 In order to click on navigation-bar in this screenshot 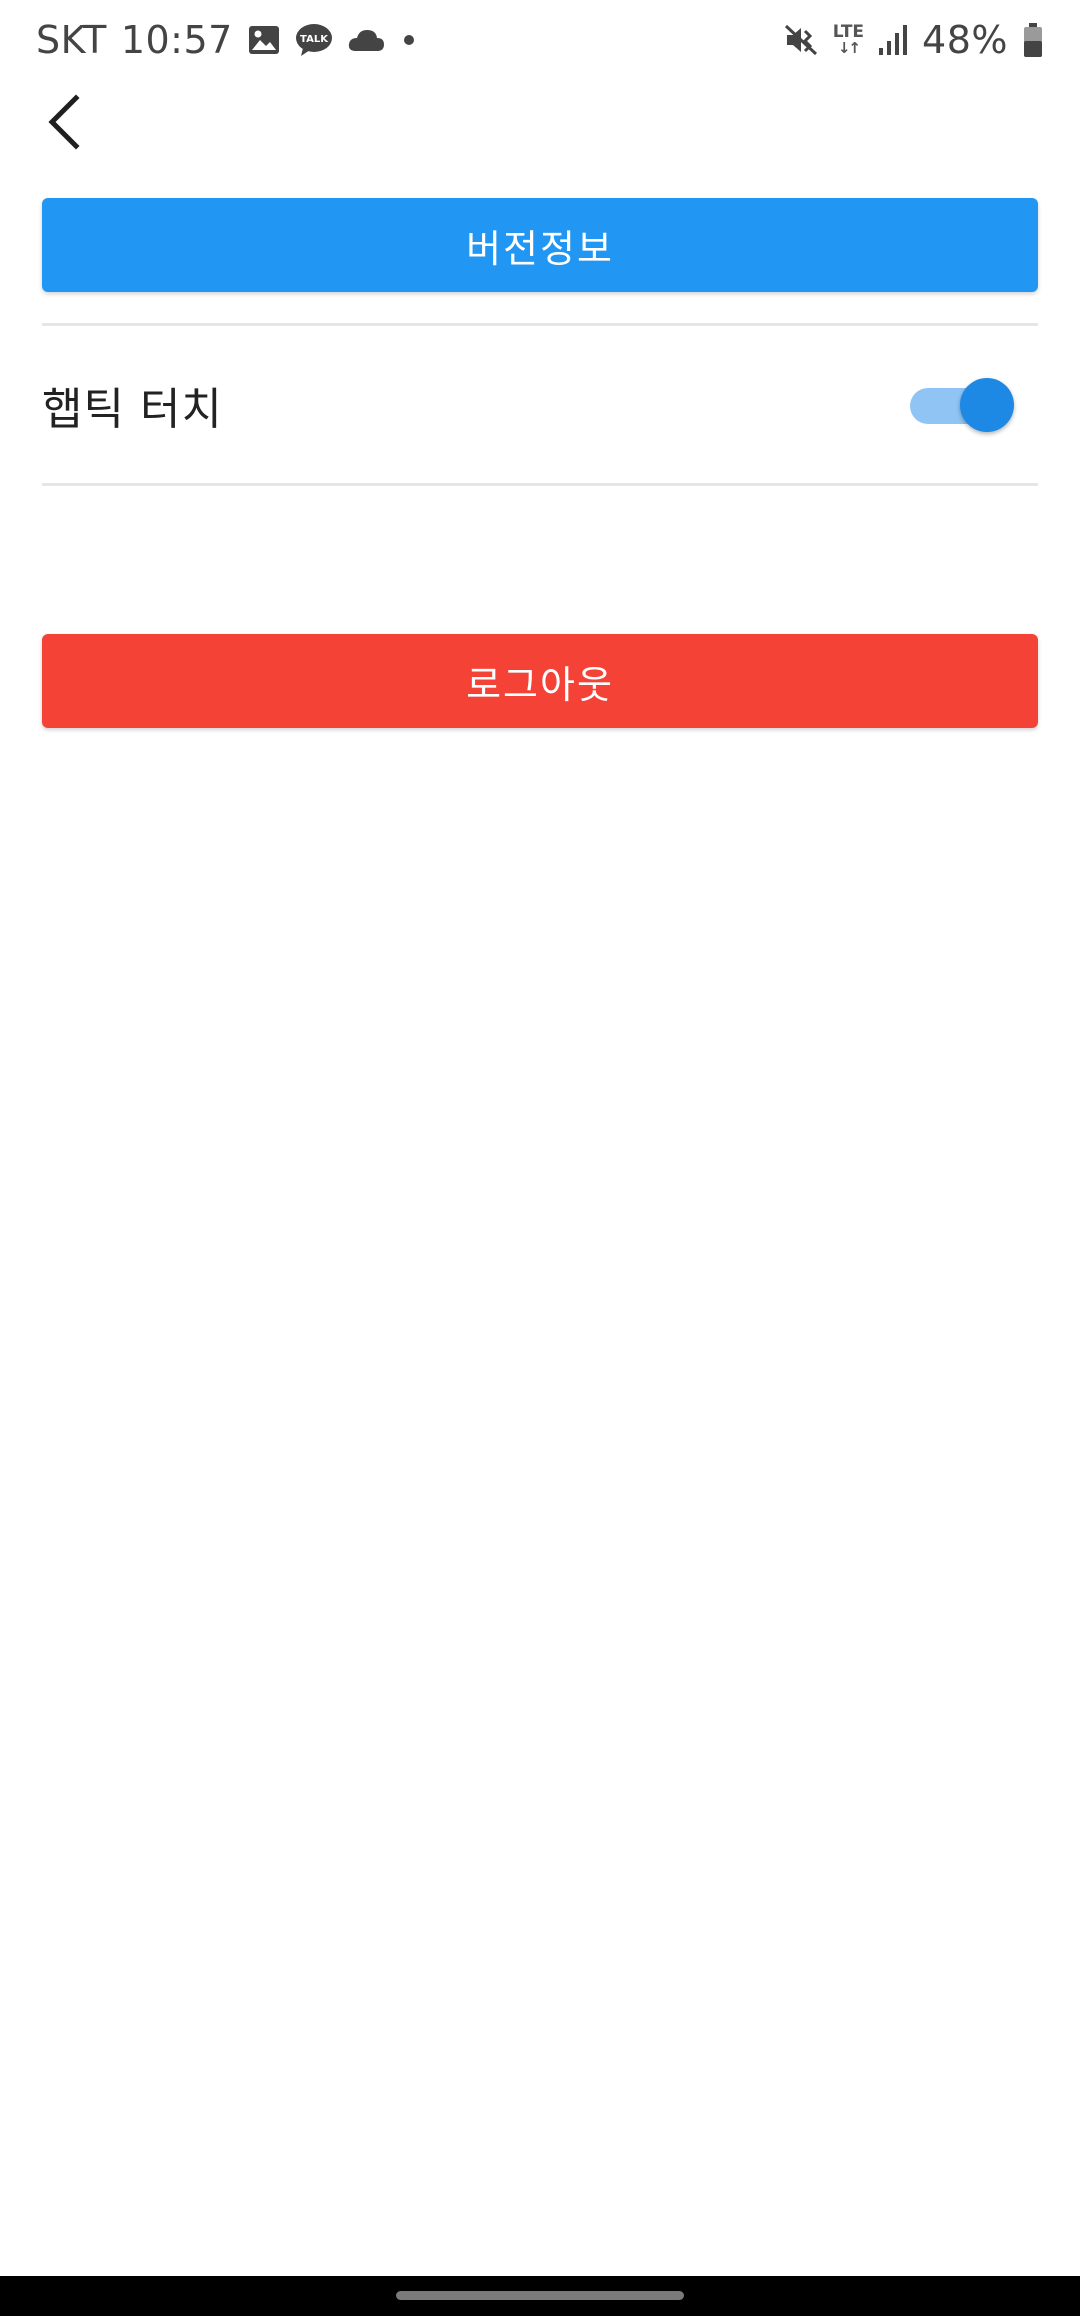, I will do `click(540, 2296)`.